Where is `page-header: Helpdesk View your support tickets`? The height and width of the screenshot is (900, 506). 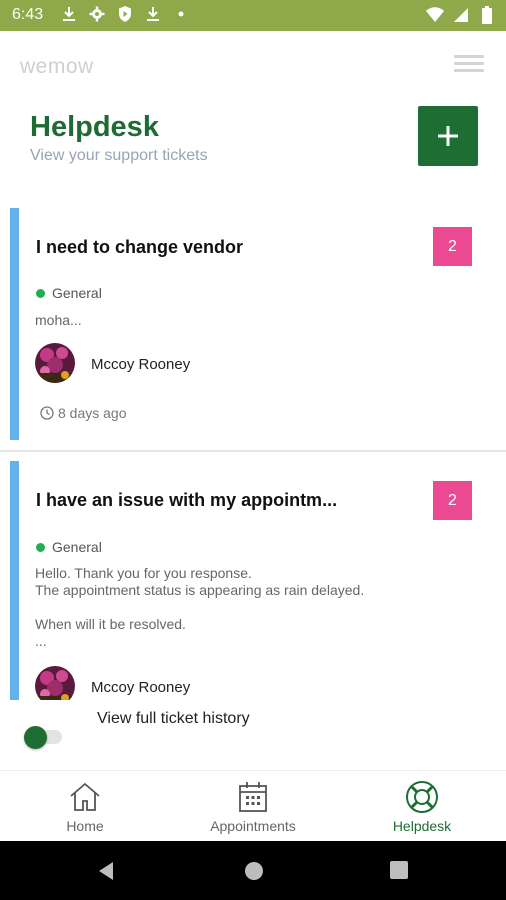
page-header: Helpdesk View your support tickets is located at coordinates (253, 146).